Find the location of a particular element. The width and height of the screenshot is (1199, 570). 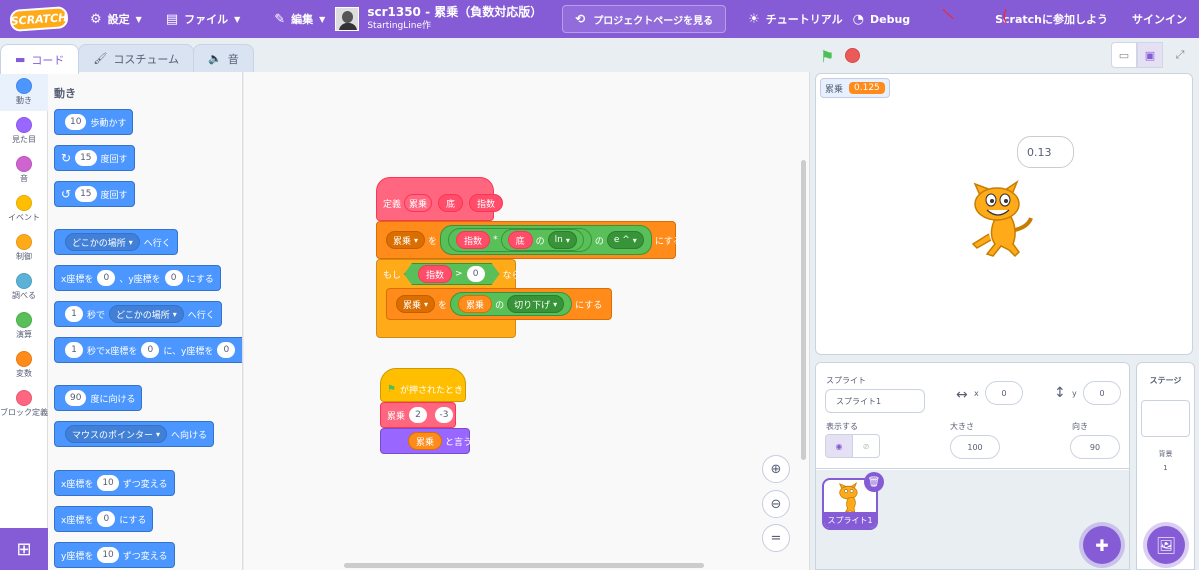

math-function-dropdown: e ^ is located at coordinates (625, 240).